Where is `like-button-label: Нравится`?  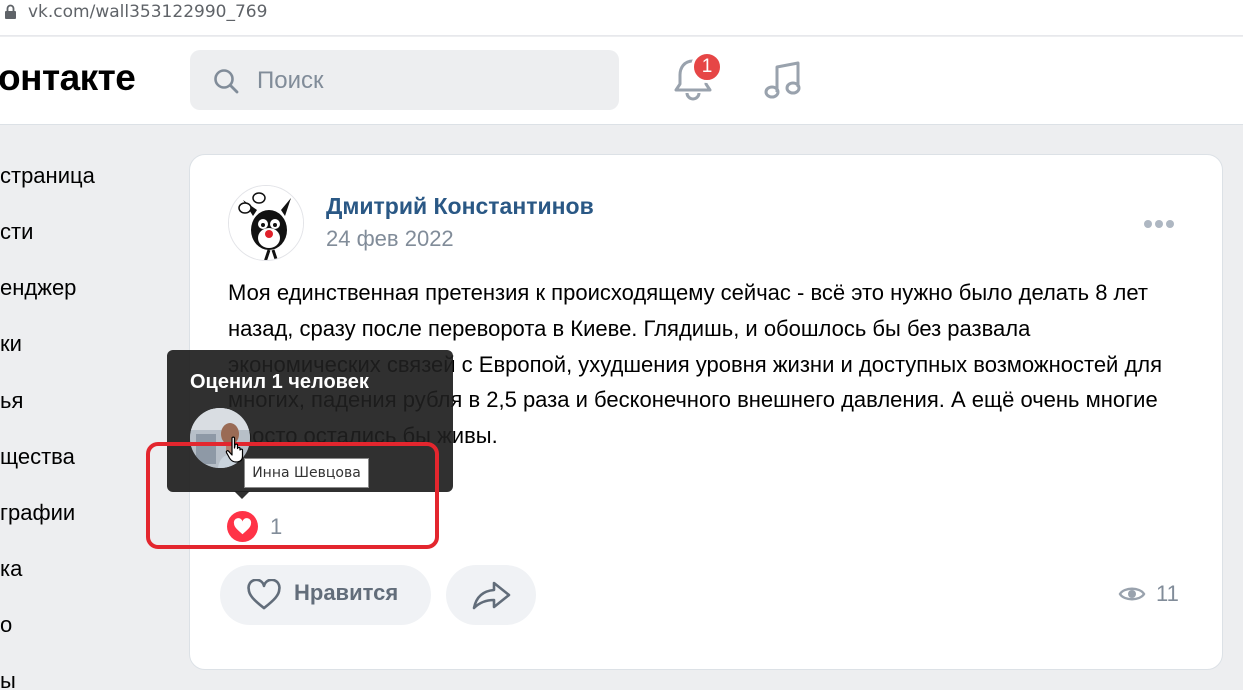 like-button-label: Нравится is located at coordinates (346, 592).